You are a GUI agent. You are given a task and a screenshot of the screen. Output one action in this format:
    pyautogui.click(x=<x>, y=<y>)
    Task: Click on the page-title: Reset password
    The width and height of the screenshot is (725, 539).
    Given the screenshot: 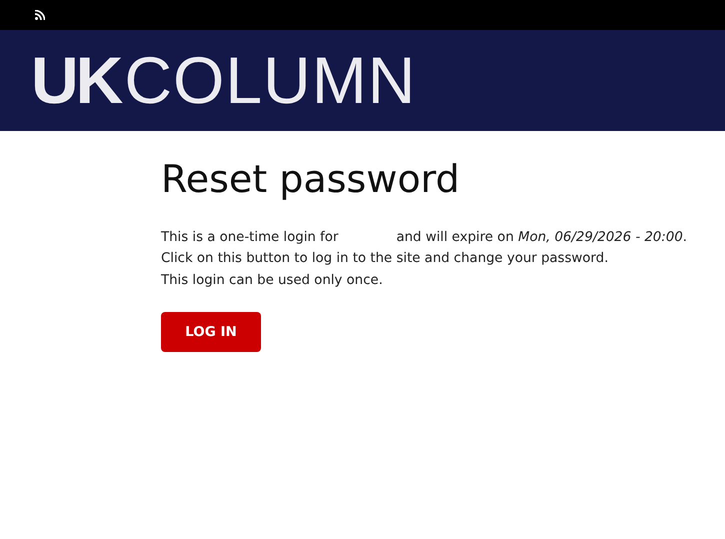 What is the action you would take?
    pyautogui.click(x=310, y=180)
    